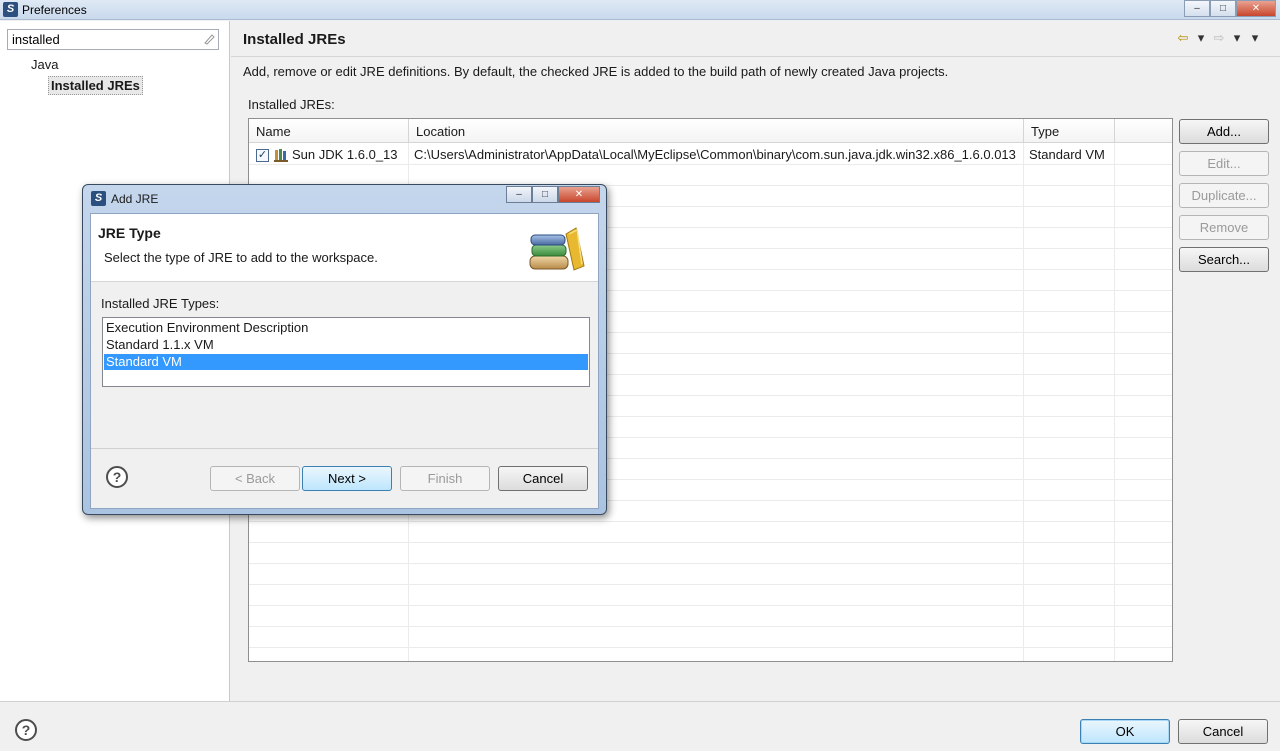 This screenshot has width=1280, height=751. I want to click on books-icon, so click(557, 249).